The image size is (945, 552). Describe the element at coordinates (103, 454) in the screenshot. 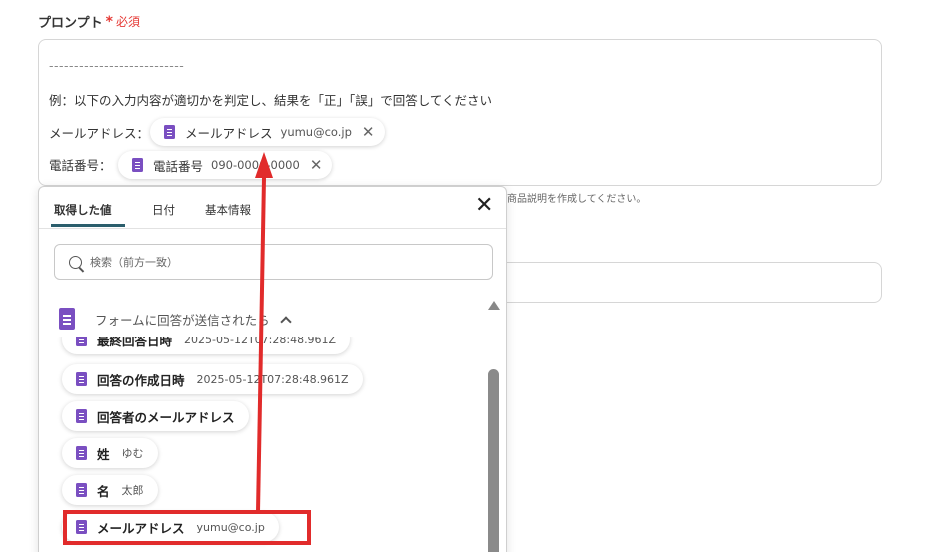

I see `item-title: 姓` at that location.